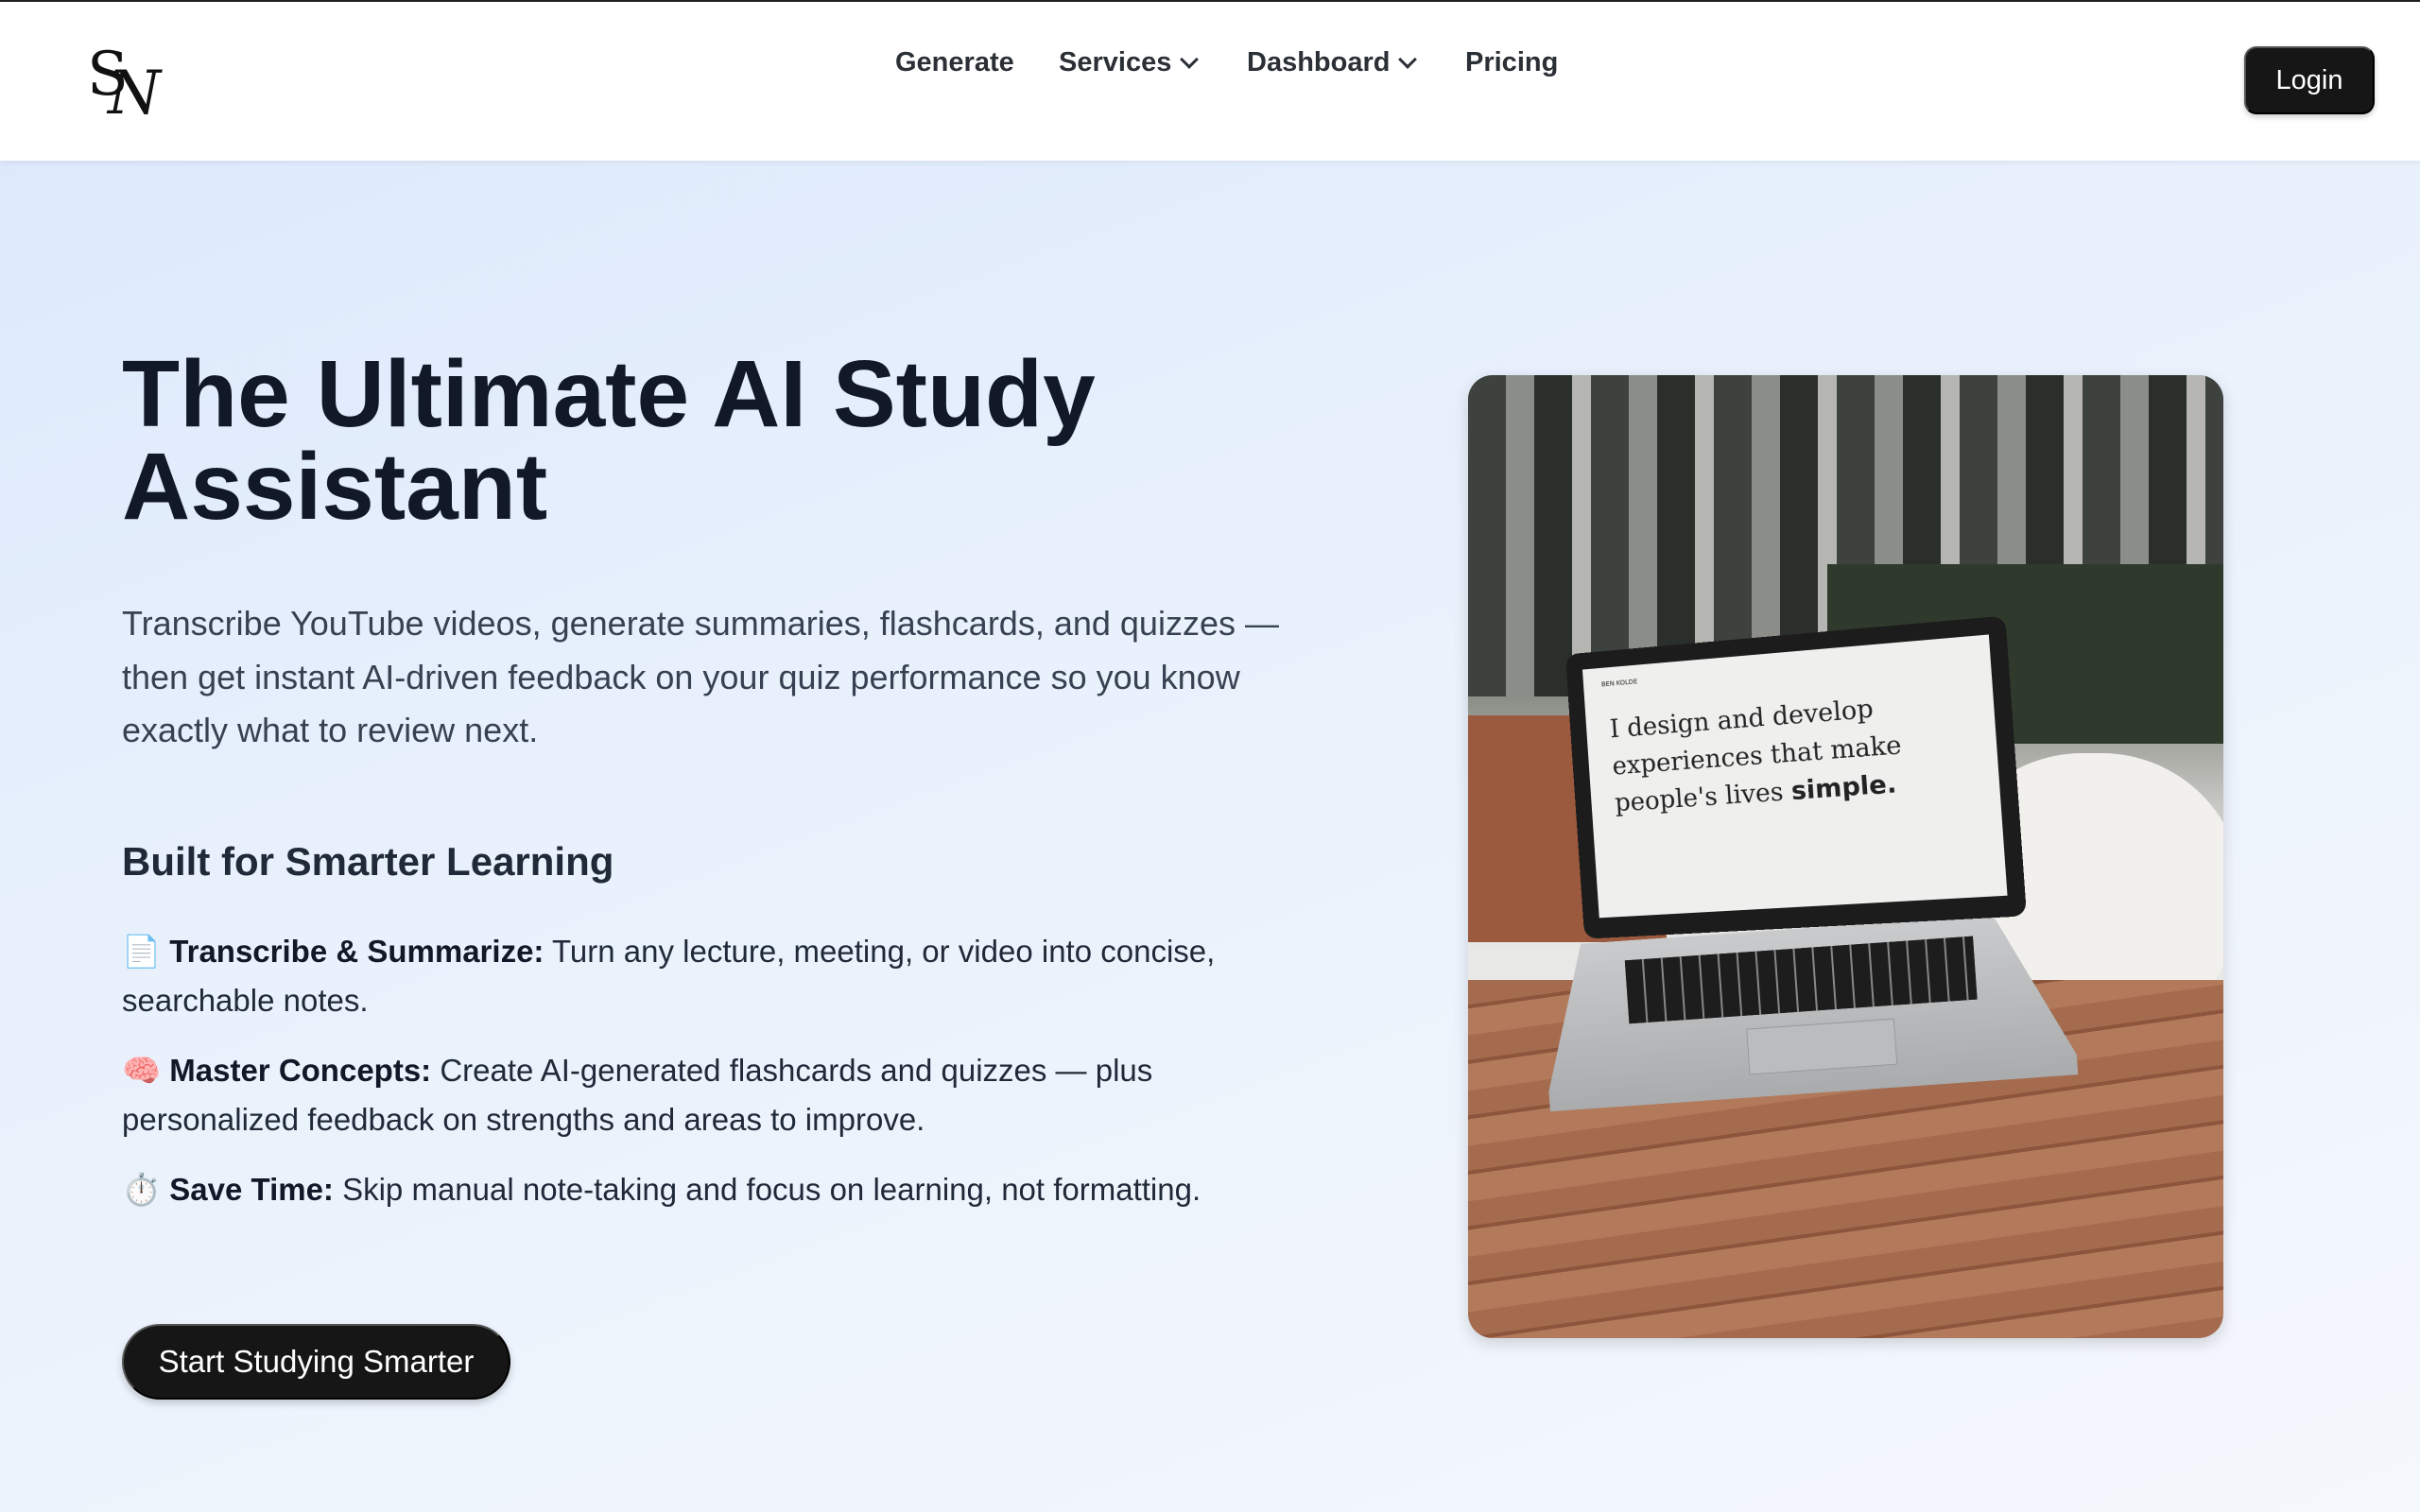 This screenshot has height=1512, width=2420. What do you see at coordinates (368, 861) in the screenshot?
I see `features-heading: Built for Smarter Learning` at bounding box center [368, 861].